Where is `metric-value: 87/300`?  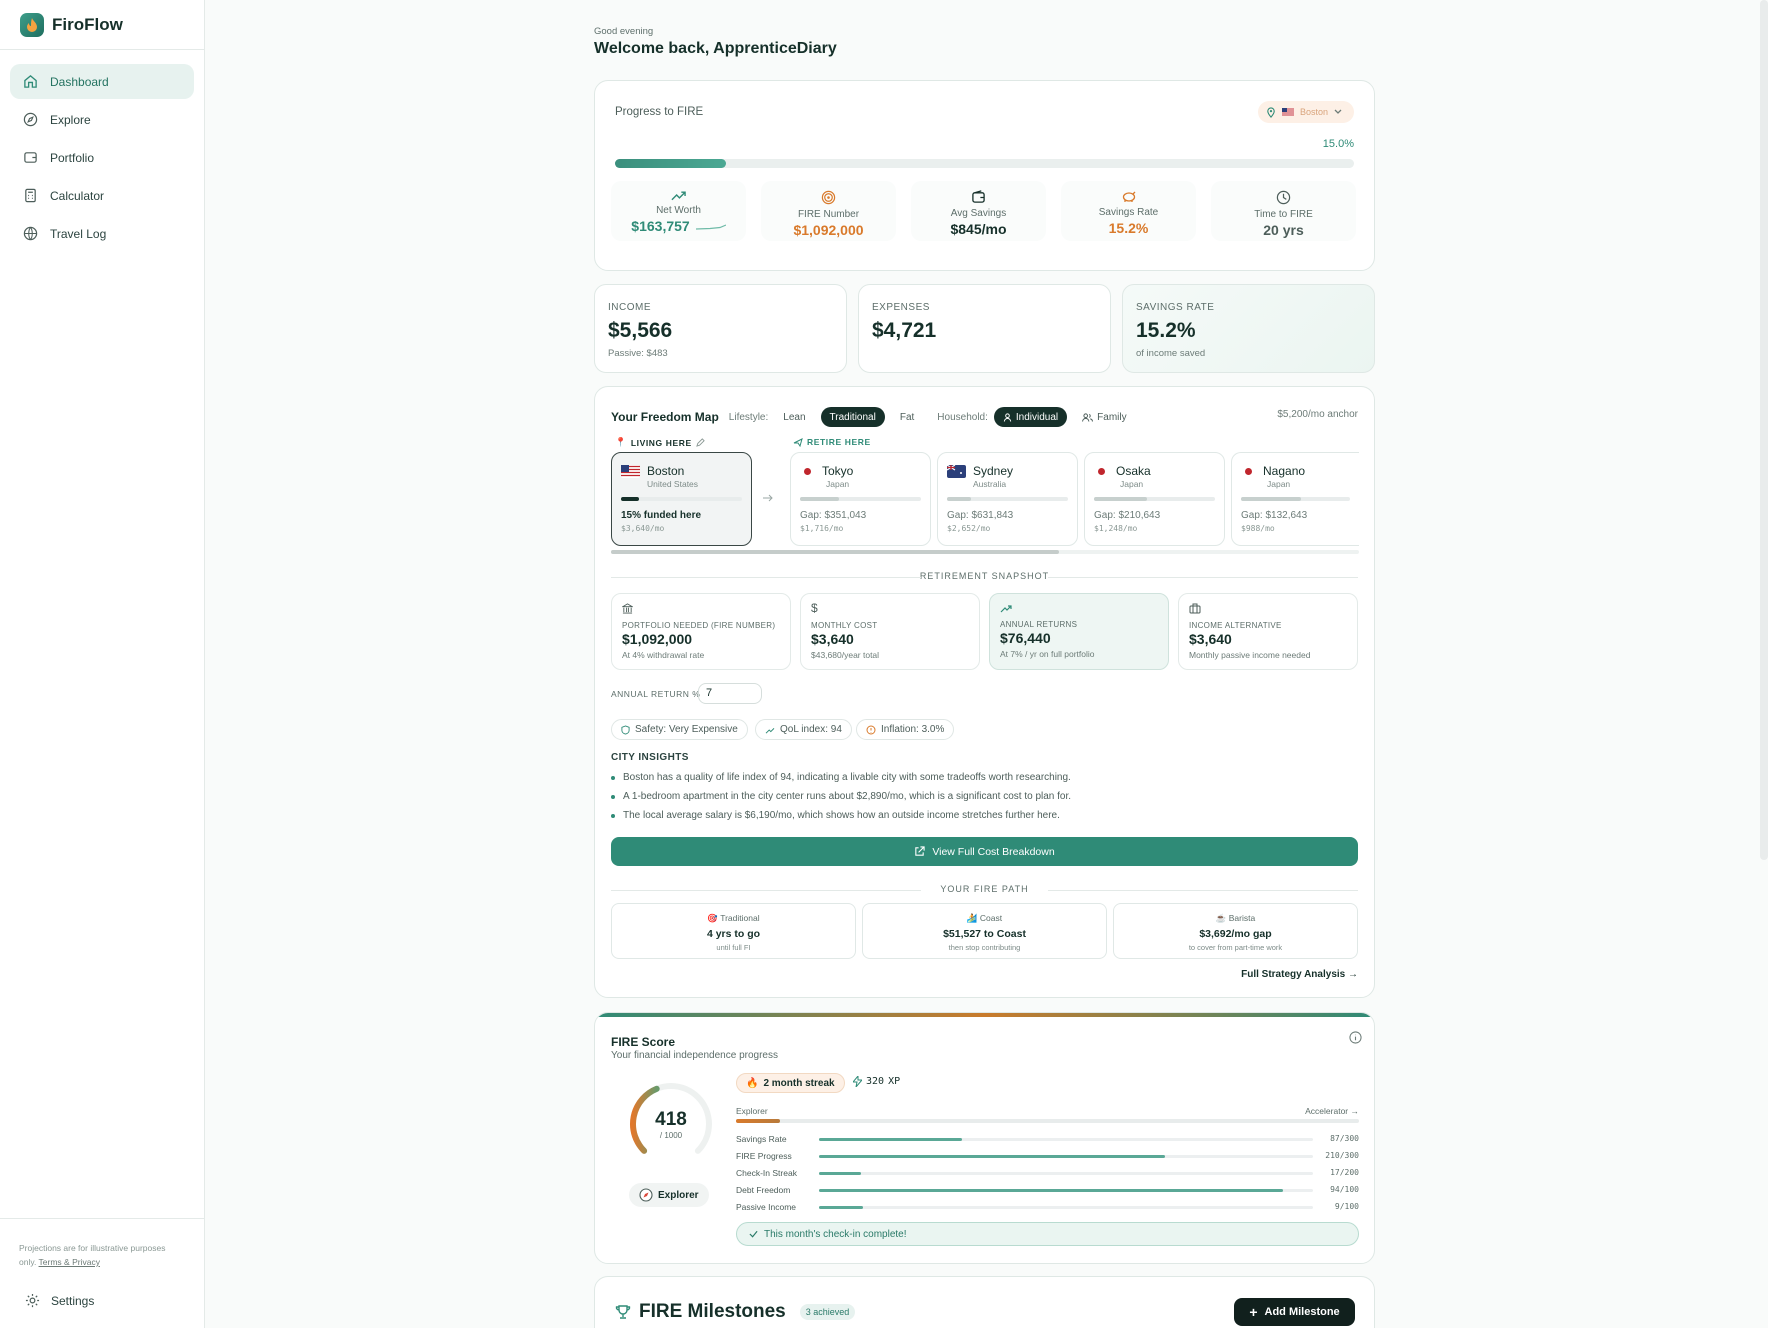
metric-value: 87/300 is located at coordinates (1344, 1138).